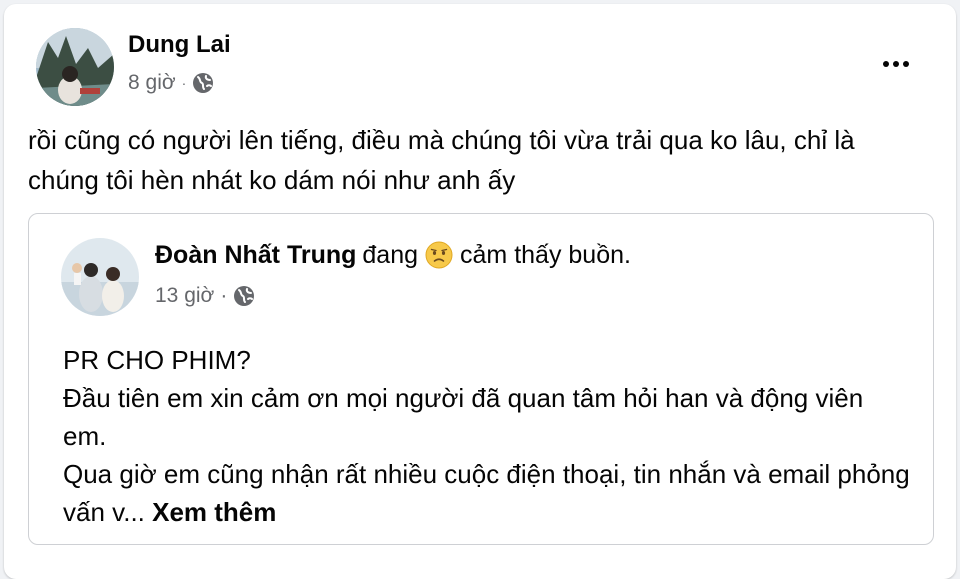  What do you see at coordinates (545, 254) in the screenshot?
I see `feeling-text: cảm thấy buồn.` at bounding box center [545, 254].